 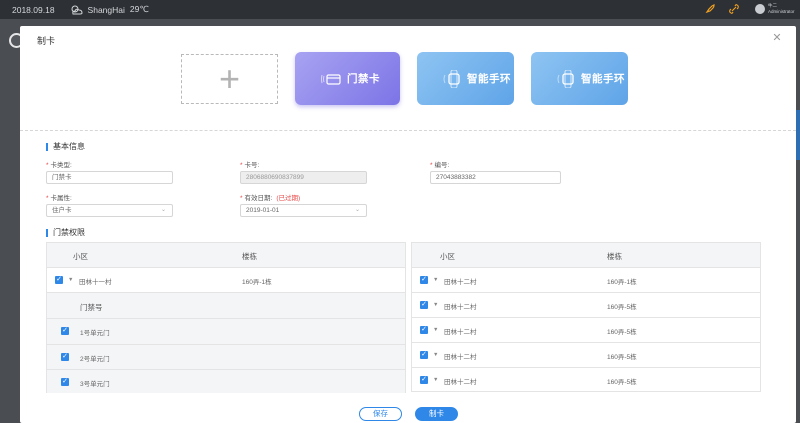 I want to click on card-attr-select: 住户卡 ⌄, so click(x=109, y=210).